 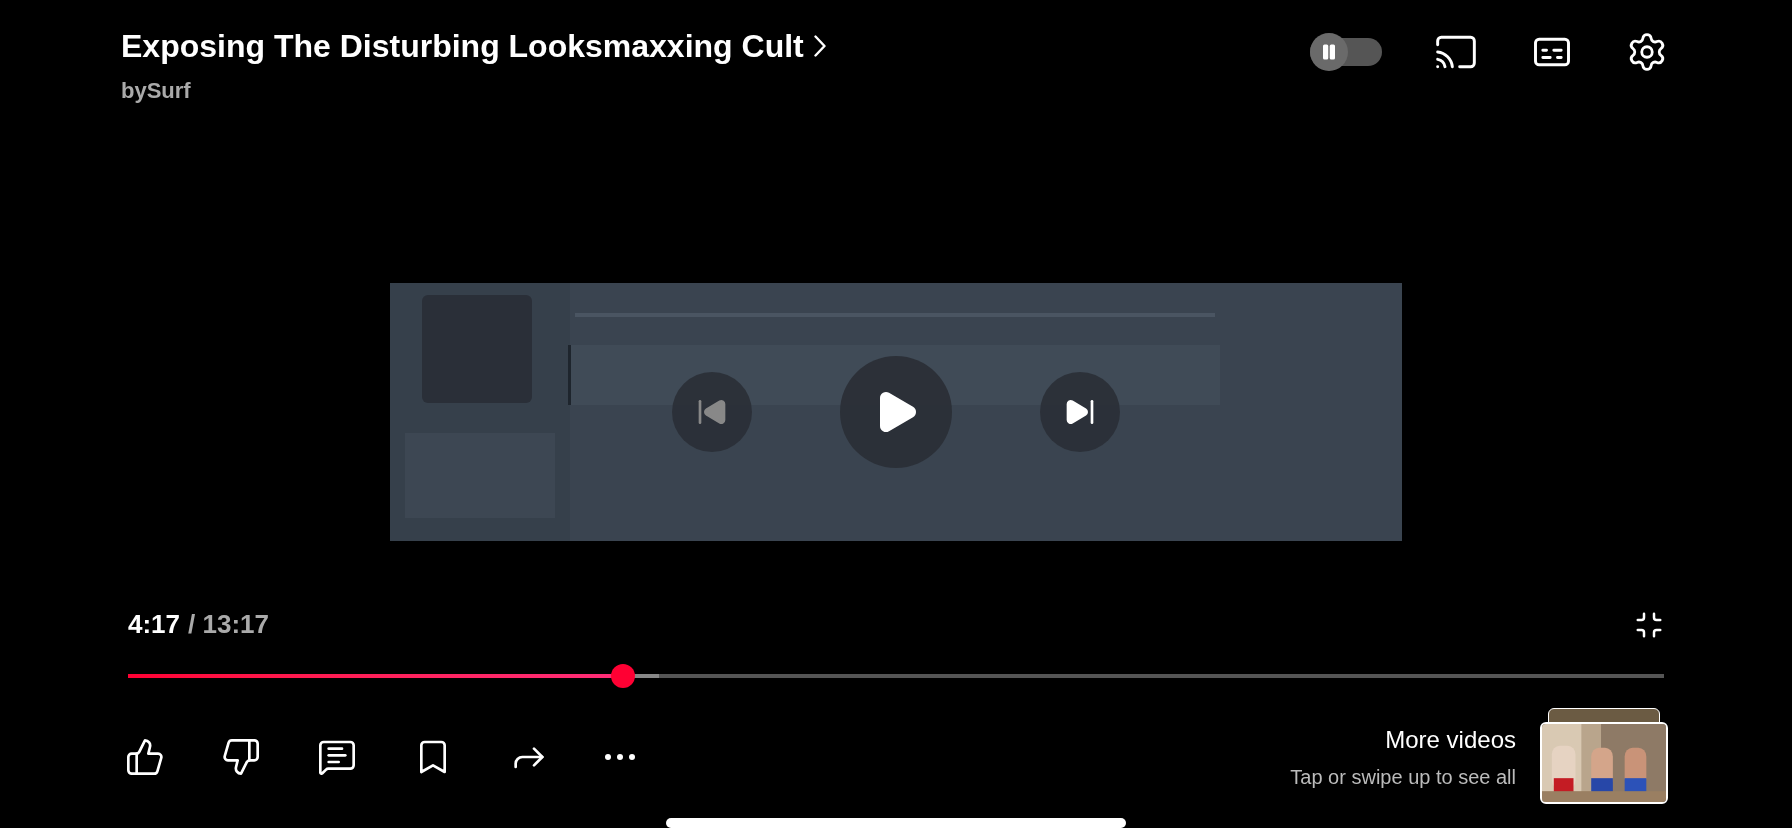 What do you see at coordinates (1450, 740) in the screenshot?
I see `more-videos-title: More videos` at bounding box center [1450, 740].